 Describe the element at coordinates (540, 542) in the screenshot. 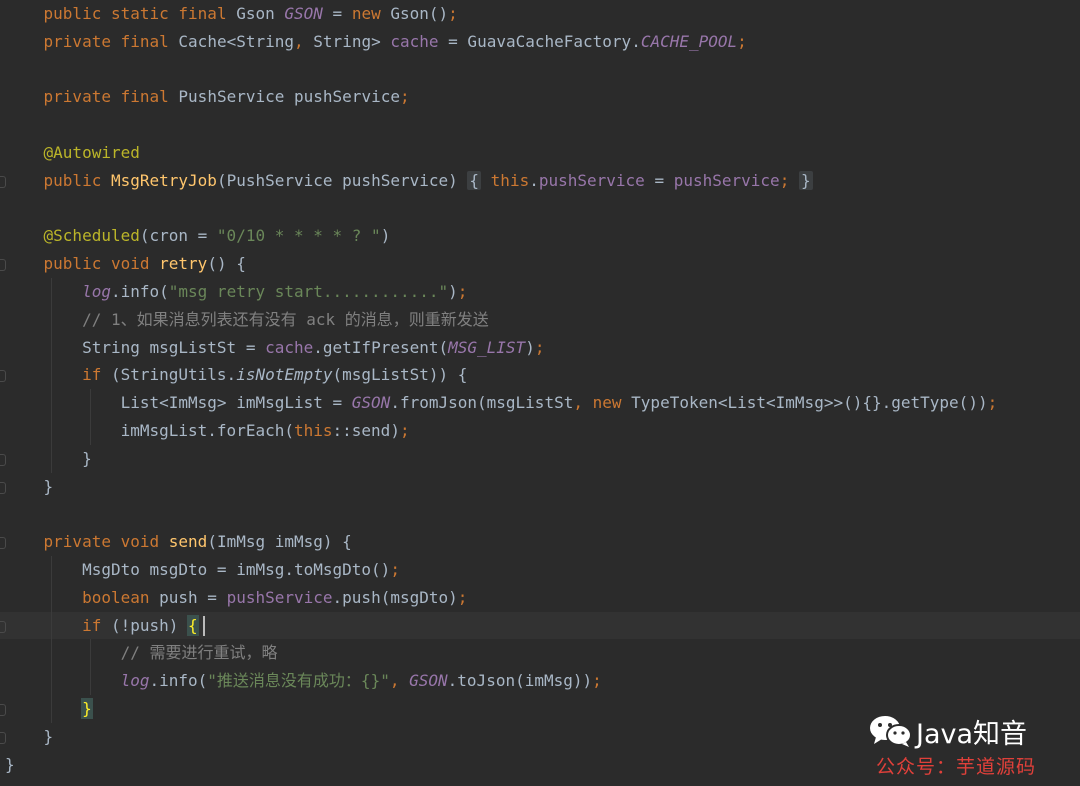

I see `code-line: private void send(ImMsg imMsg) {` at that location.